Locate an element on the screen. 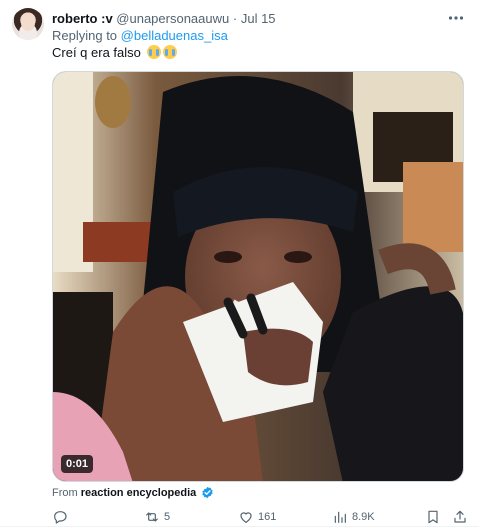  more-options-icon is located at coordinates (456, 18).